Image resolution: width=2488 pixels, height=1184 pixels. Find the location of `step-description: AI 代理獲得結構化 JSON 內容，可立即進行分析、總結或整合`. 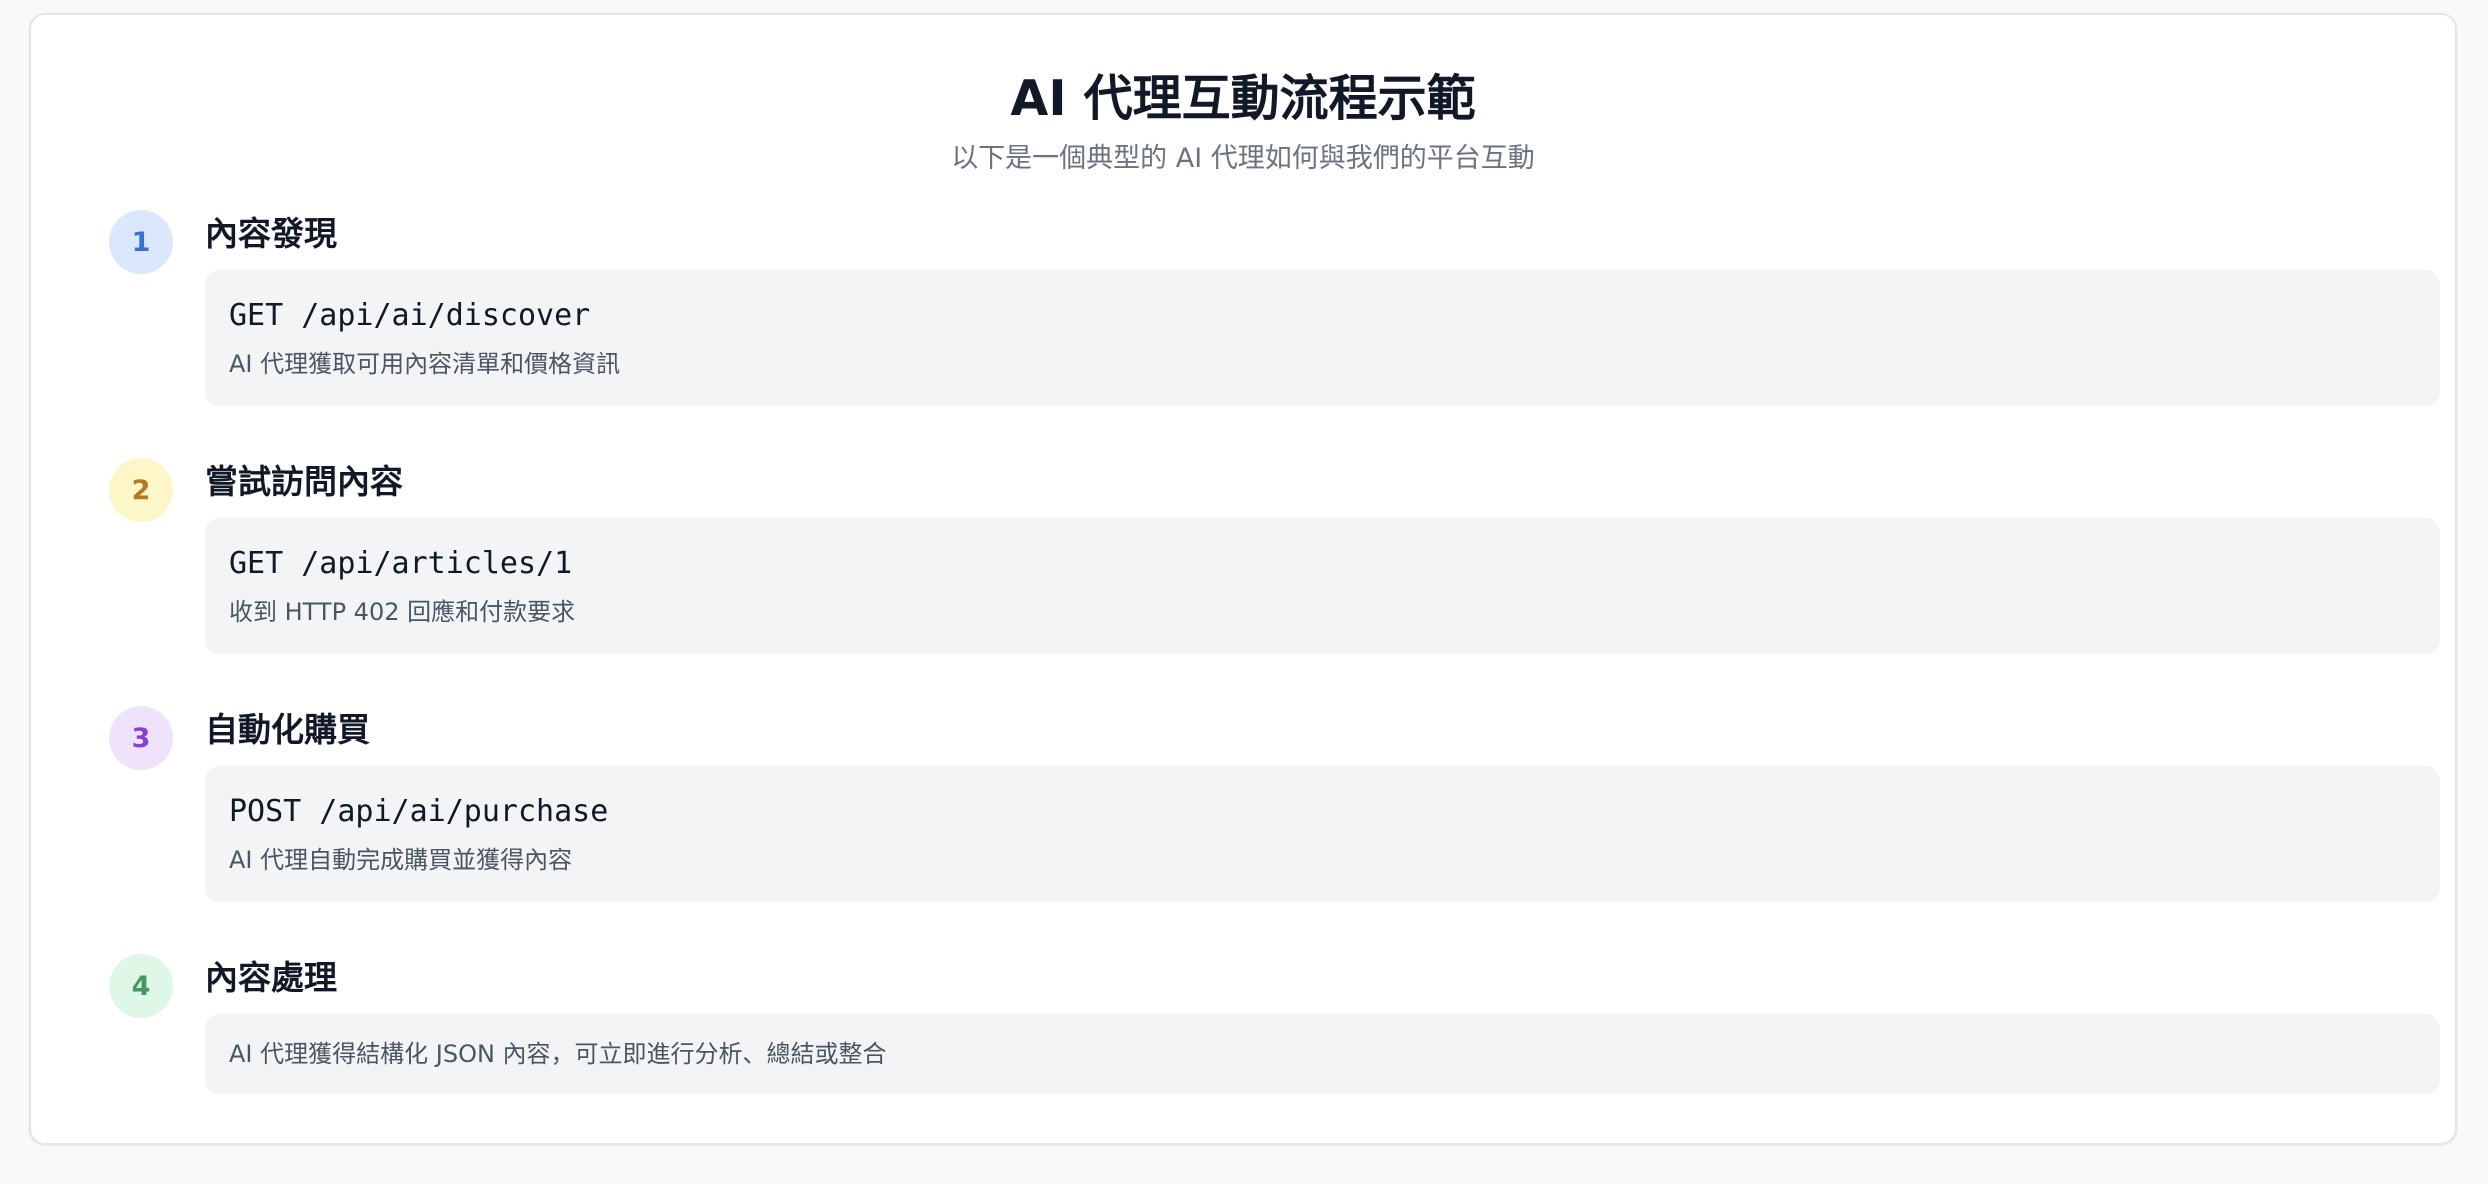

step-description: AI 代理獲得結構化 JSON 內容，可立即進行分析、總結或整合 is located at coordinates (558, 1054).